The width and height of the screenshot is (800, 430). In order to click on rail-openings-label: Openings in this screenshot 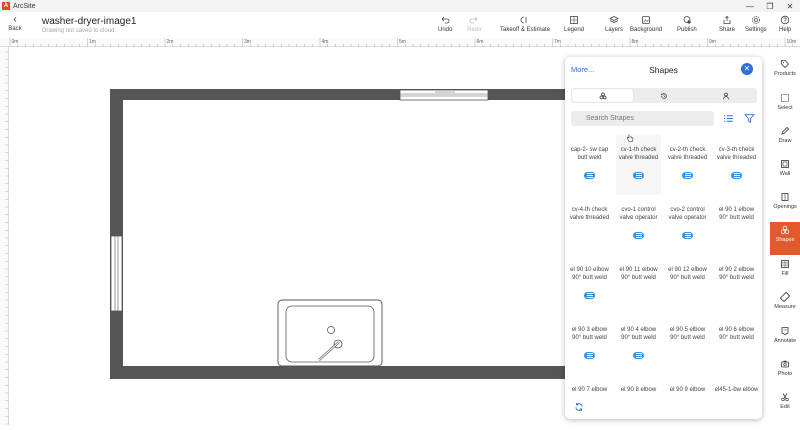, I will do `click(785, 207)`.